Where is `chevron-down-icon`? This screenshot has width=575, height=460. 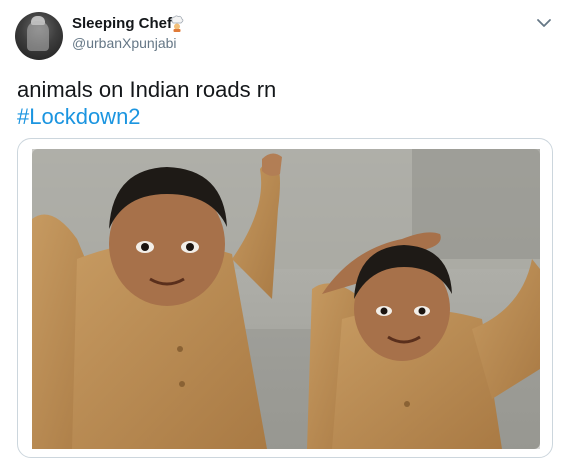 chevron-down-icon is located at coordinates (544, 23).